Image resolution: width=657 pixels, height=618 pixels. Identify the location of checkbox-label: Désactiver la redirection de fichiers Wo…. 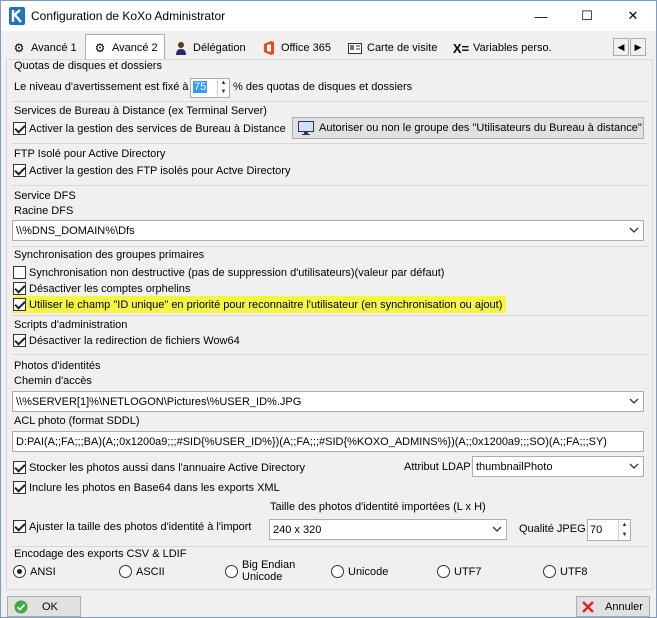
(134, 340).